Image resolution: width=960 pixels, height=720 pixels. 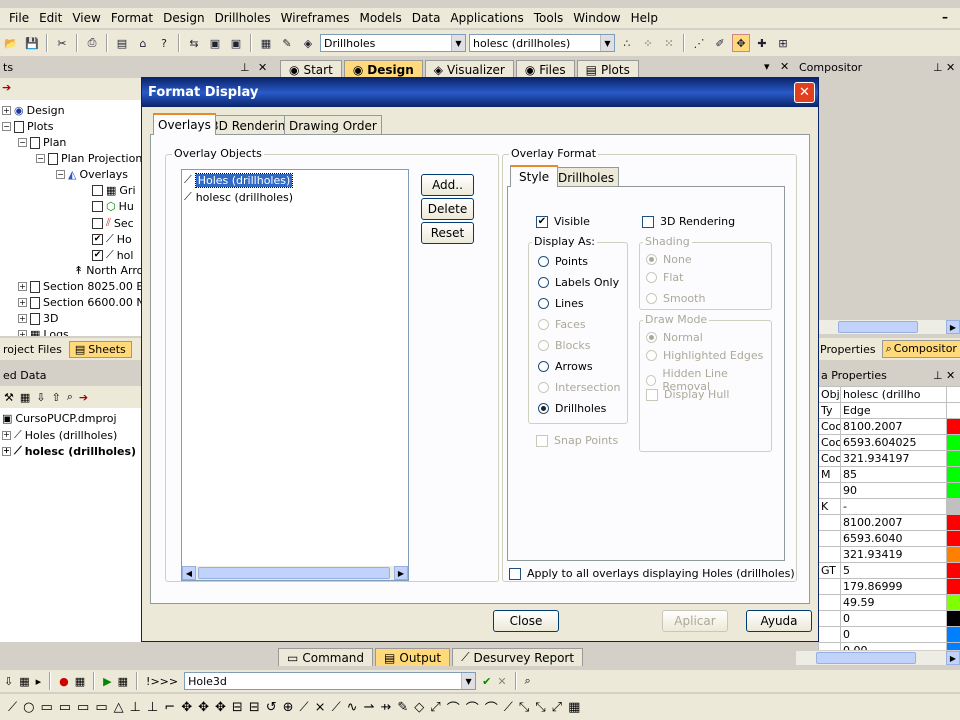 I want to click on property-row: Objeholesc (drillho, so click(x=889, y=394).